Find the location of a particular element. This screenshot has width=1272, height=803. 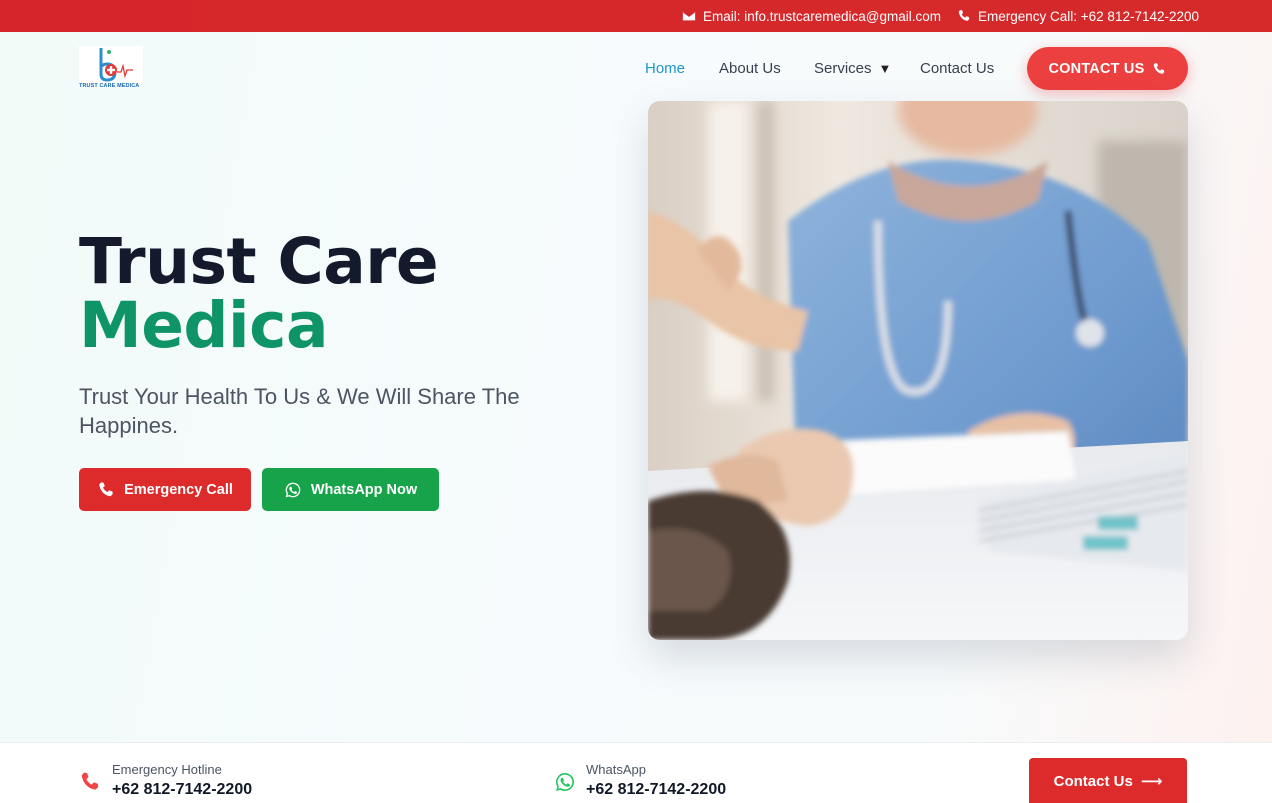

nav-services-dropdown: Services ▼ is located at coordinates (852, 68).